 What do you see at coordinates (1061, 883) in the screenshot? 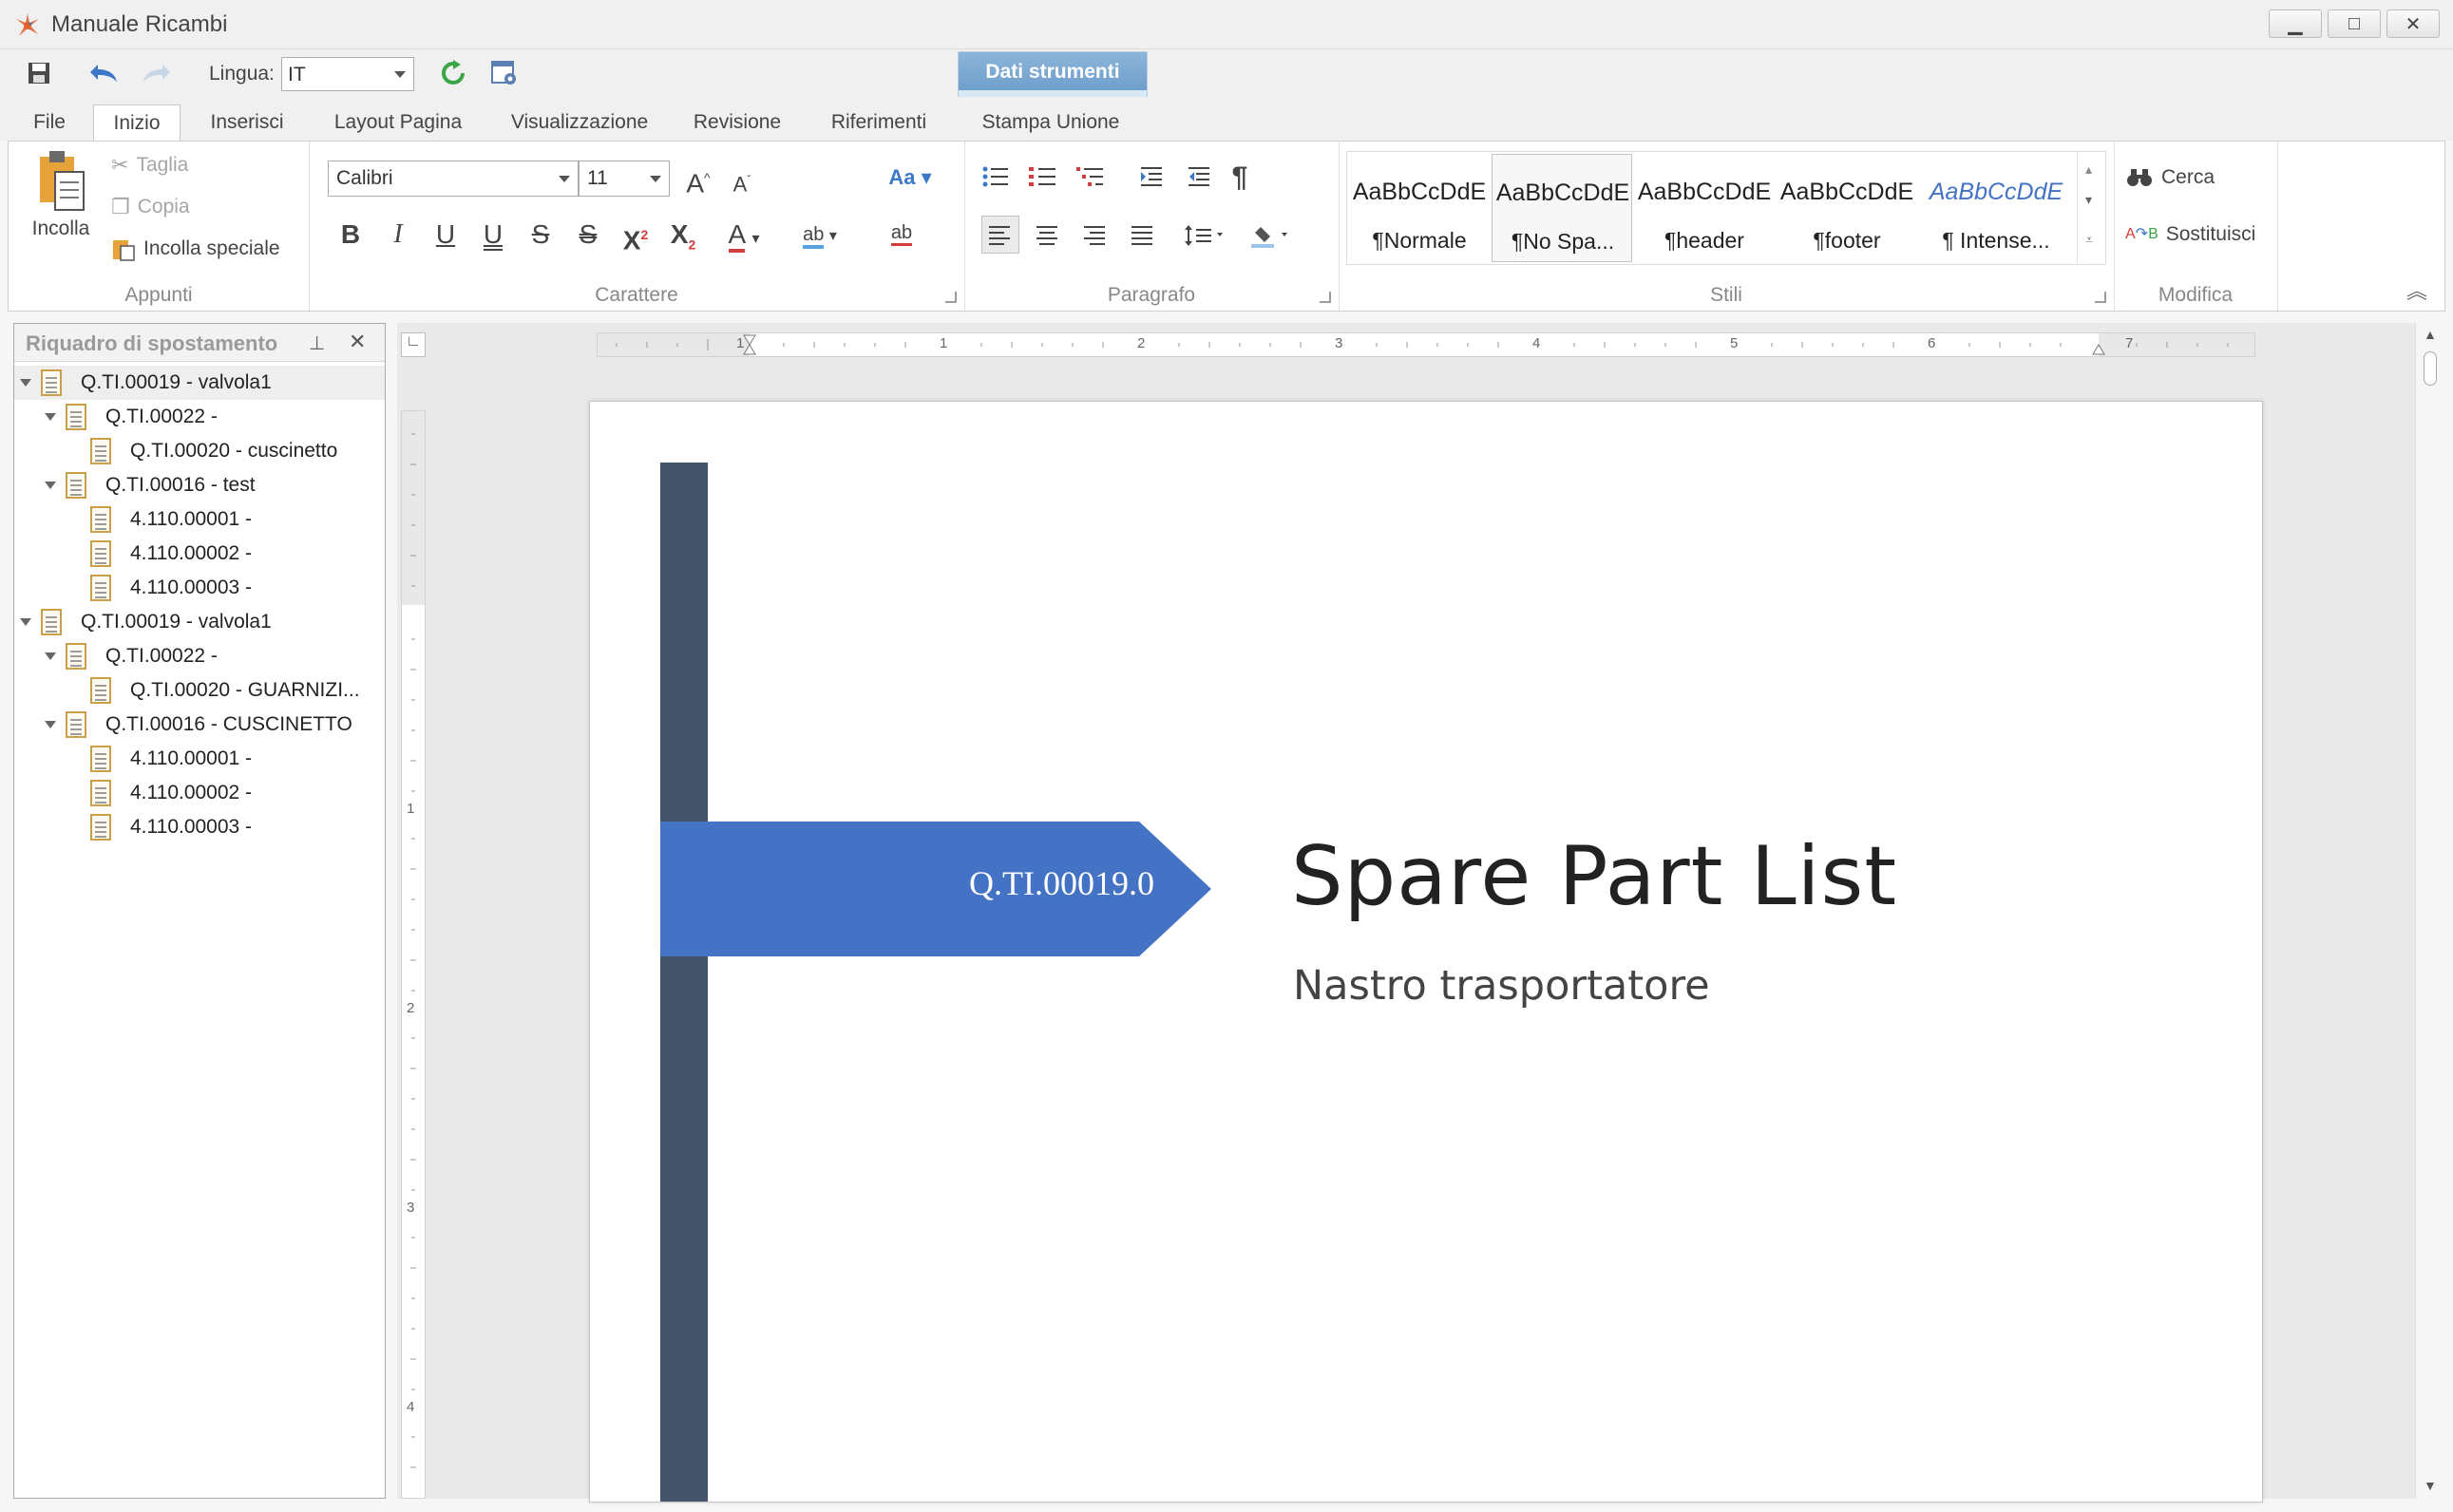
I see `banner-code: Q.TI.00019.0` at bounding box center [1061, 883].